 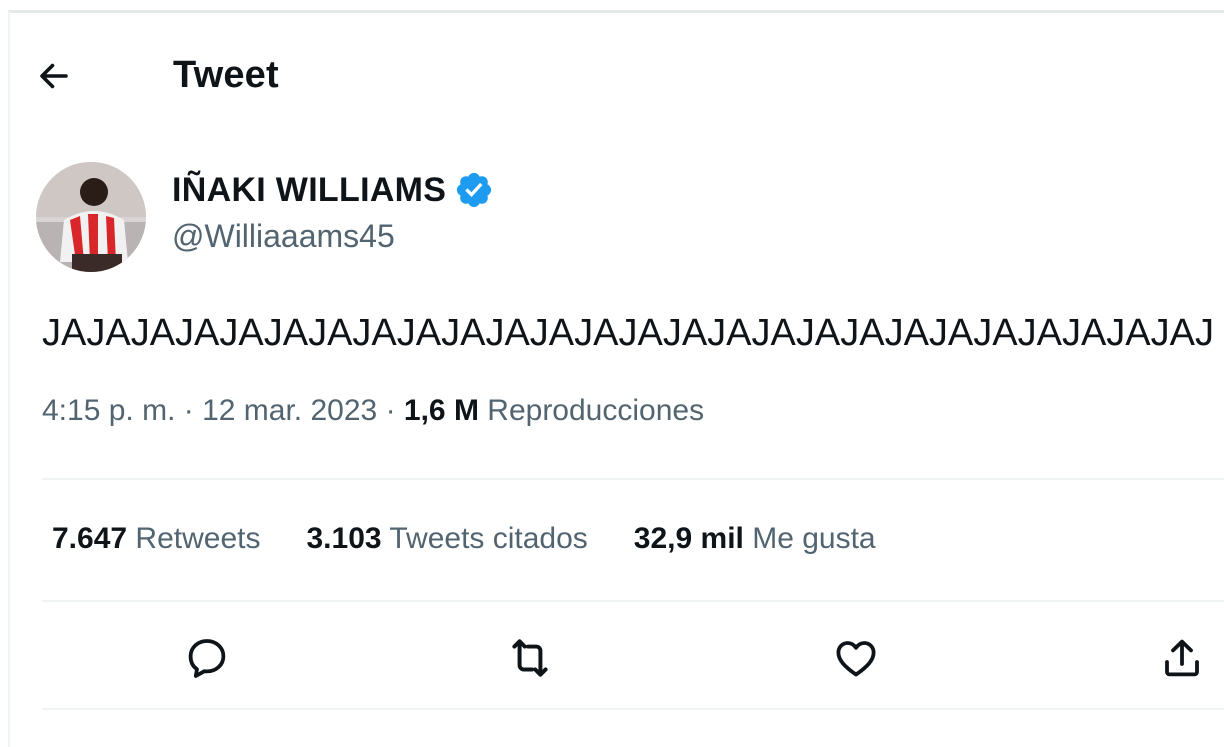 I want to click on retweets-label: Retweets, so click(x=198, y=538).